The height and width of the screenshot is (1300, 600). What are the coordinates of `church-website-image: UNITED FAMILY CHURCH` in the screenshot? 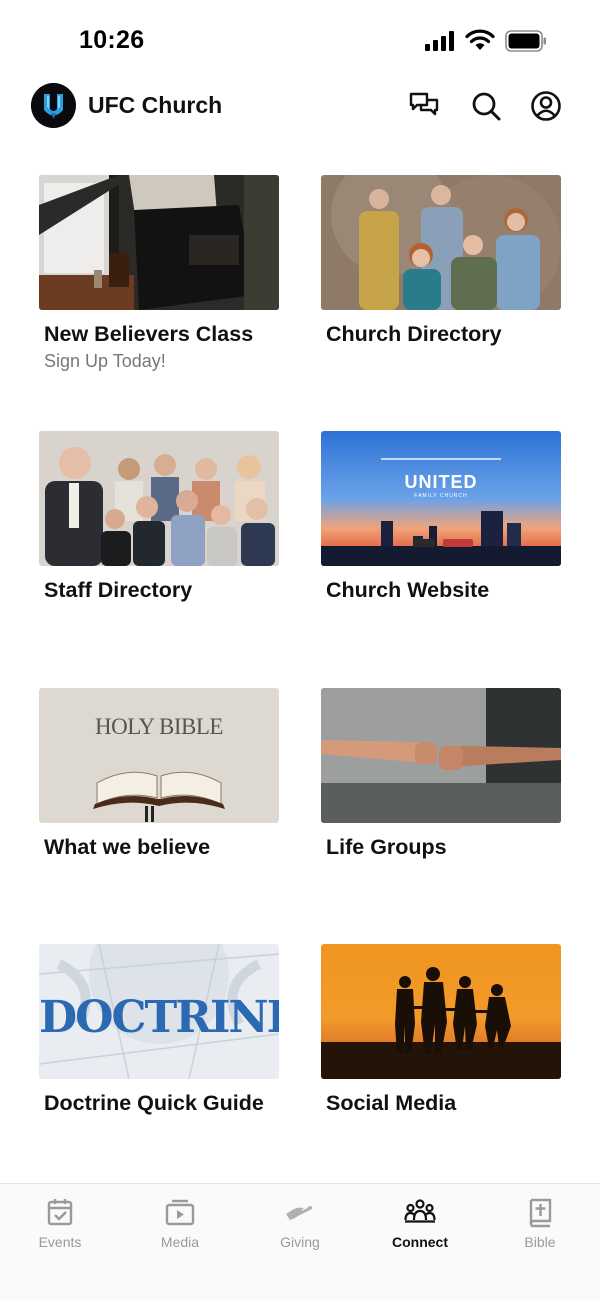 It's located at (441, 498).